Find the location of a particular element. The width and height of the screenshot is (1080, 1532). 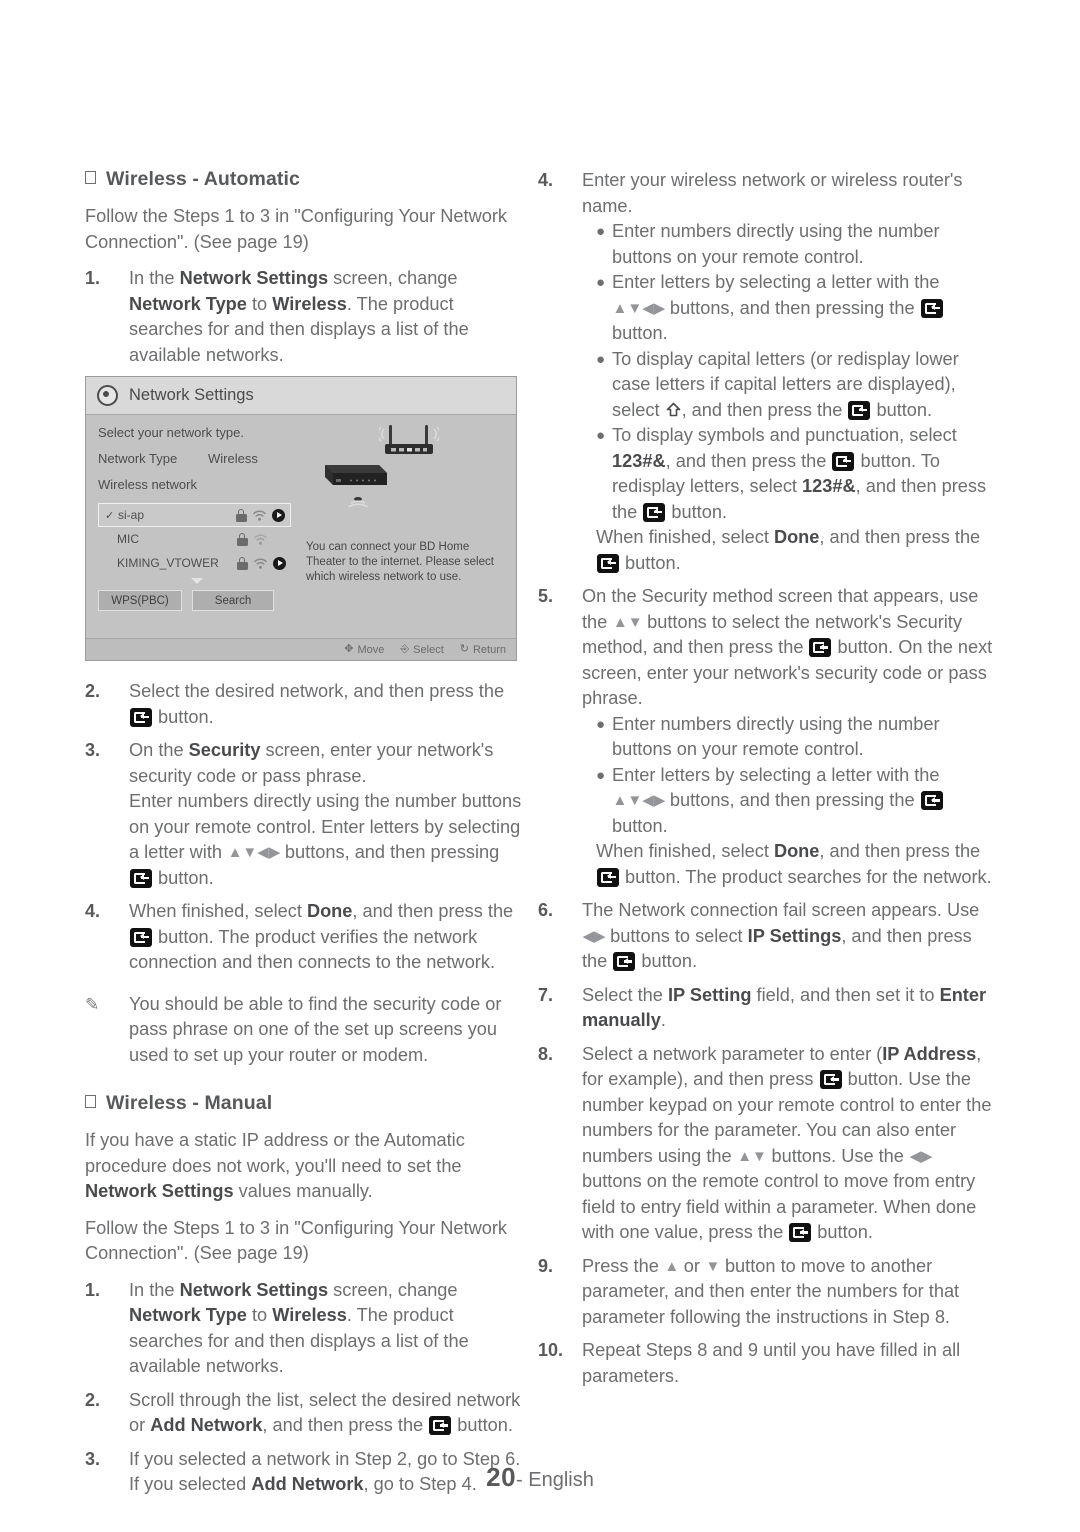

wireless-router-illustration is located at coordinates (409, 439).